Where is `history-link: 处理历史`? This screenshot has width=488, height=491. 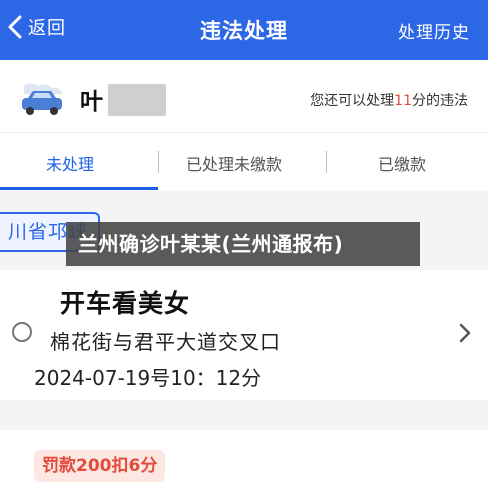
history-link: 处理历史 is located at coordinates (434, 30).